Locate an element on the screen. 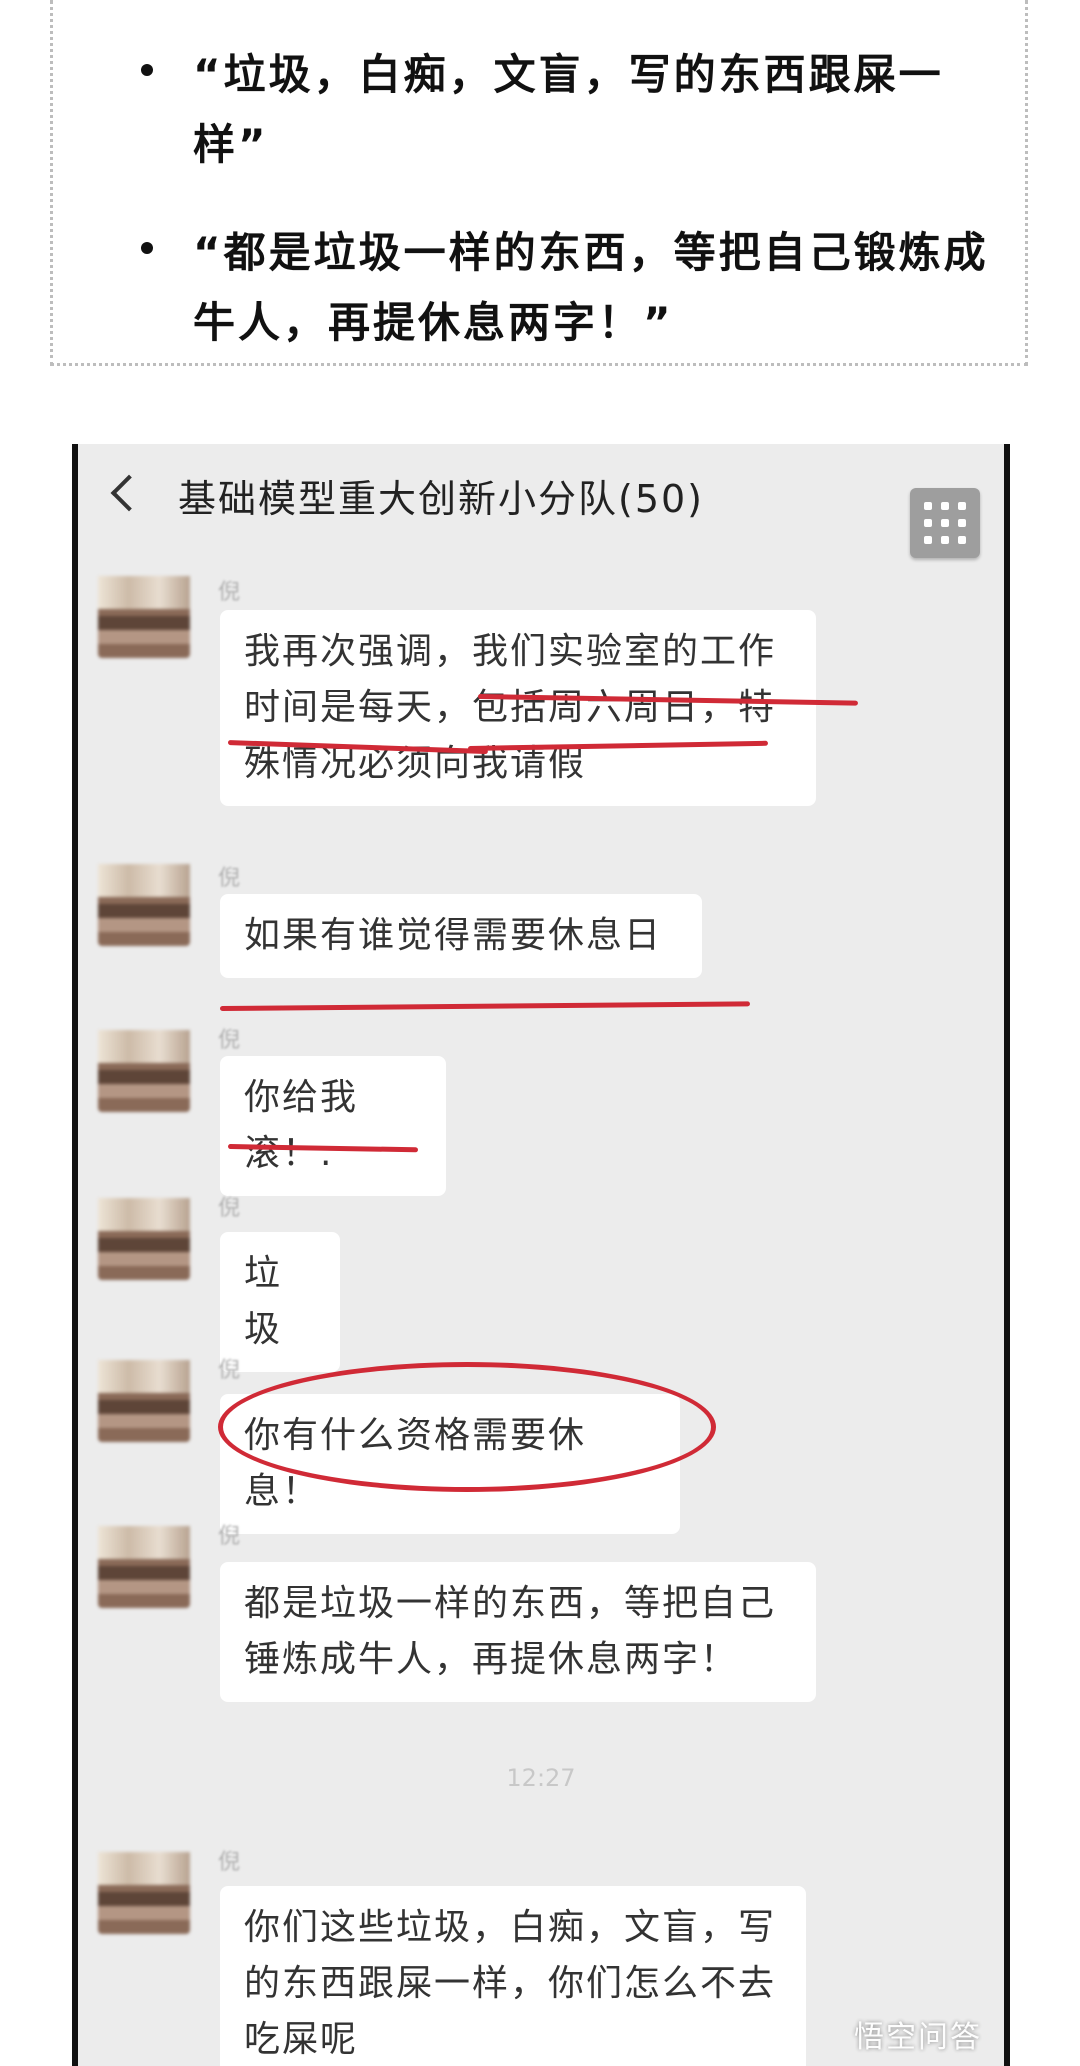 The width and height of the screenshot is (1080, 2066). quote-item: “都是垃圾一样的东西，等把自己锻炼成牛人，再提休息两字！” is located at coordinates (539, 288).